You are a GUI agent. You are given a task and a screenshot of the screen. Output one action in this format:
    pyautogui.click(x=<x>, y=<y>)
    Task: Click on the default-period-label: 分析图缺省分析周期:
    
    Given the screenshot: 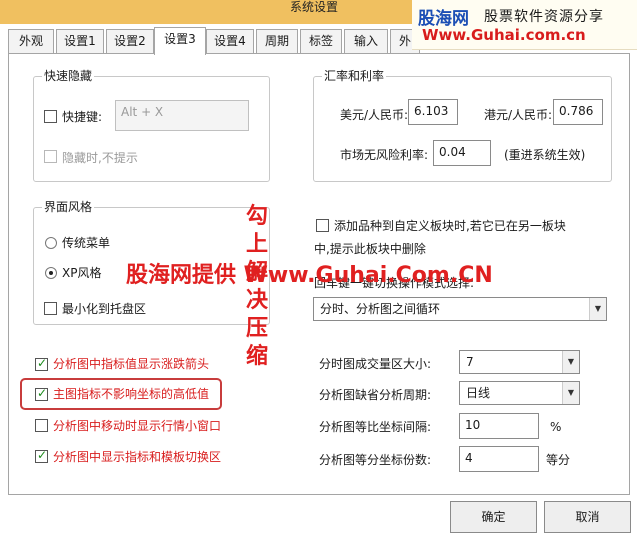 What is the action you would take?
    pyautogui.click(x=375, y=395)
    